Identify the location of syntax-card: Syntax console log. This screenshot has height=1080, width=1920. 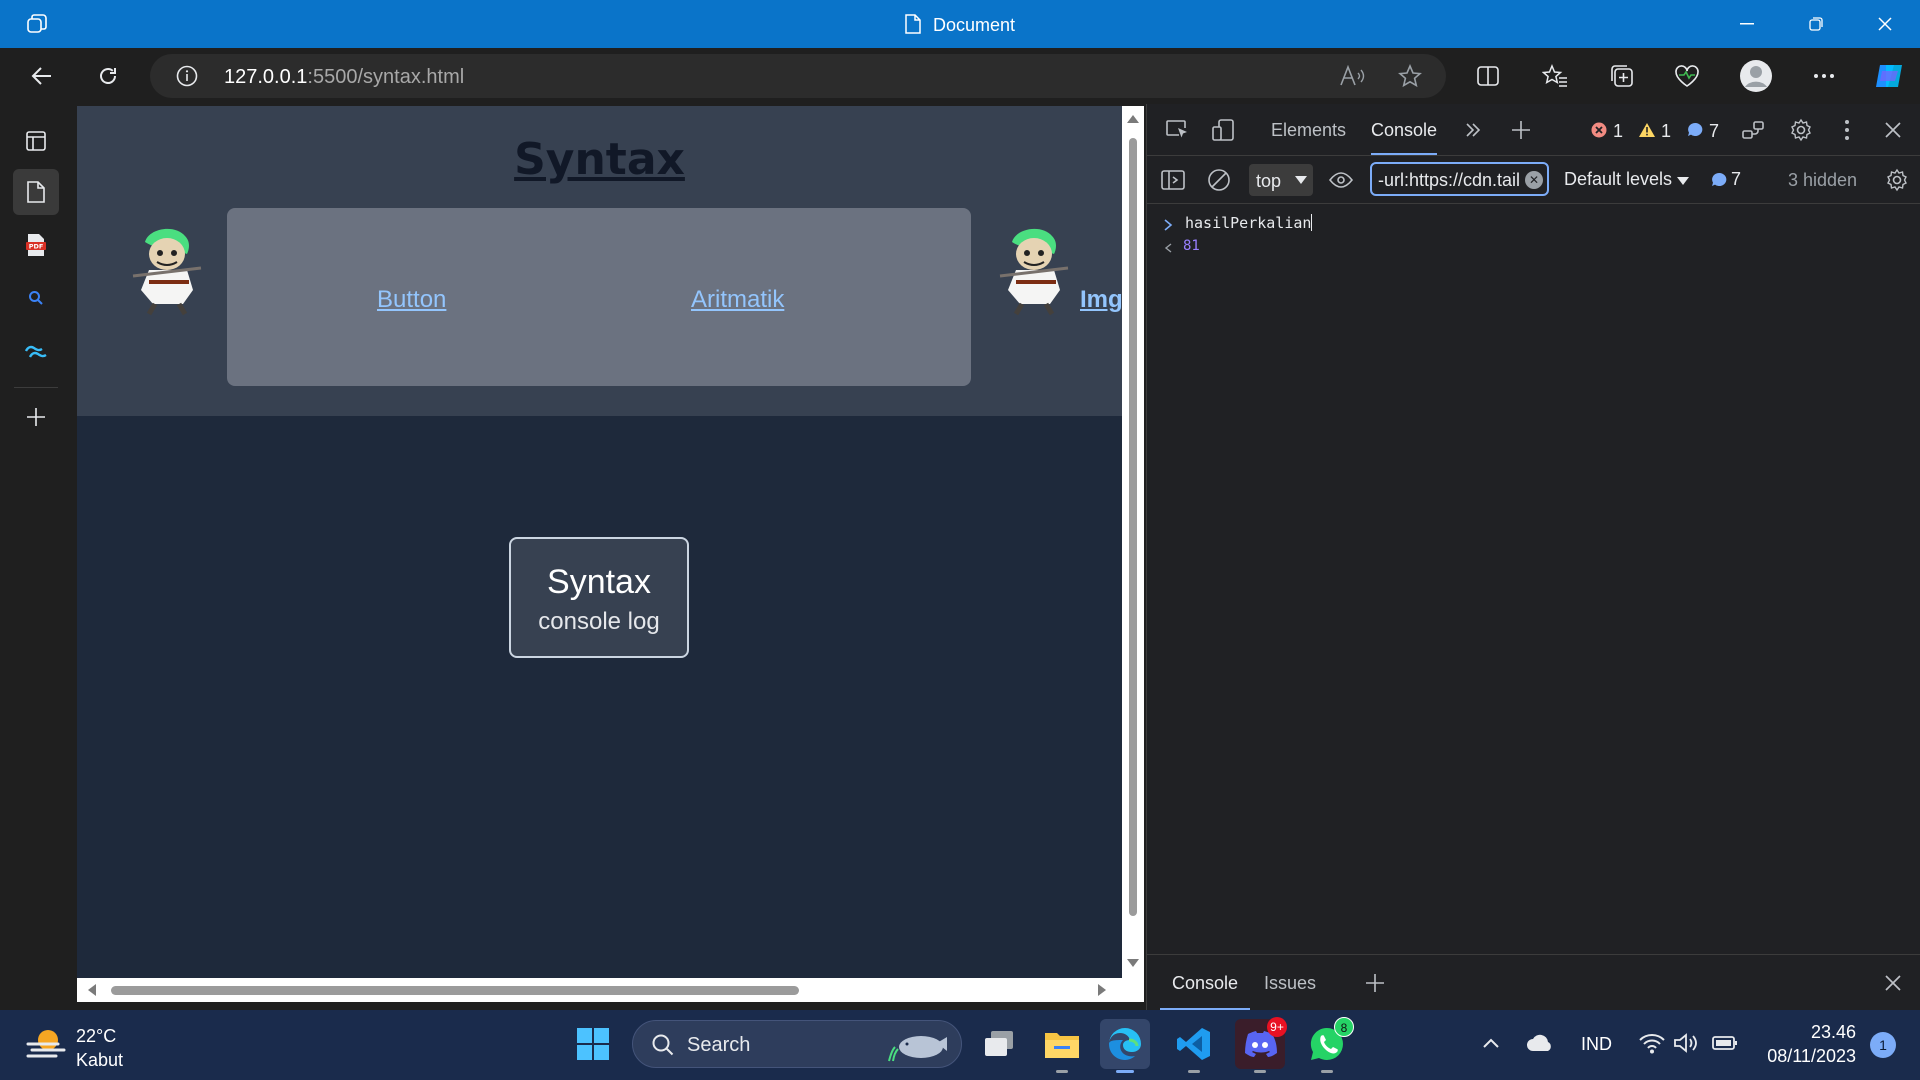
(599, 597).